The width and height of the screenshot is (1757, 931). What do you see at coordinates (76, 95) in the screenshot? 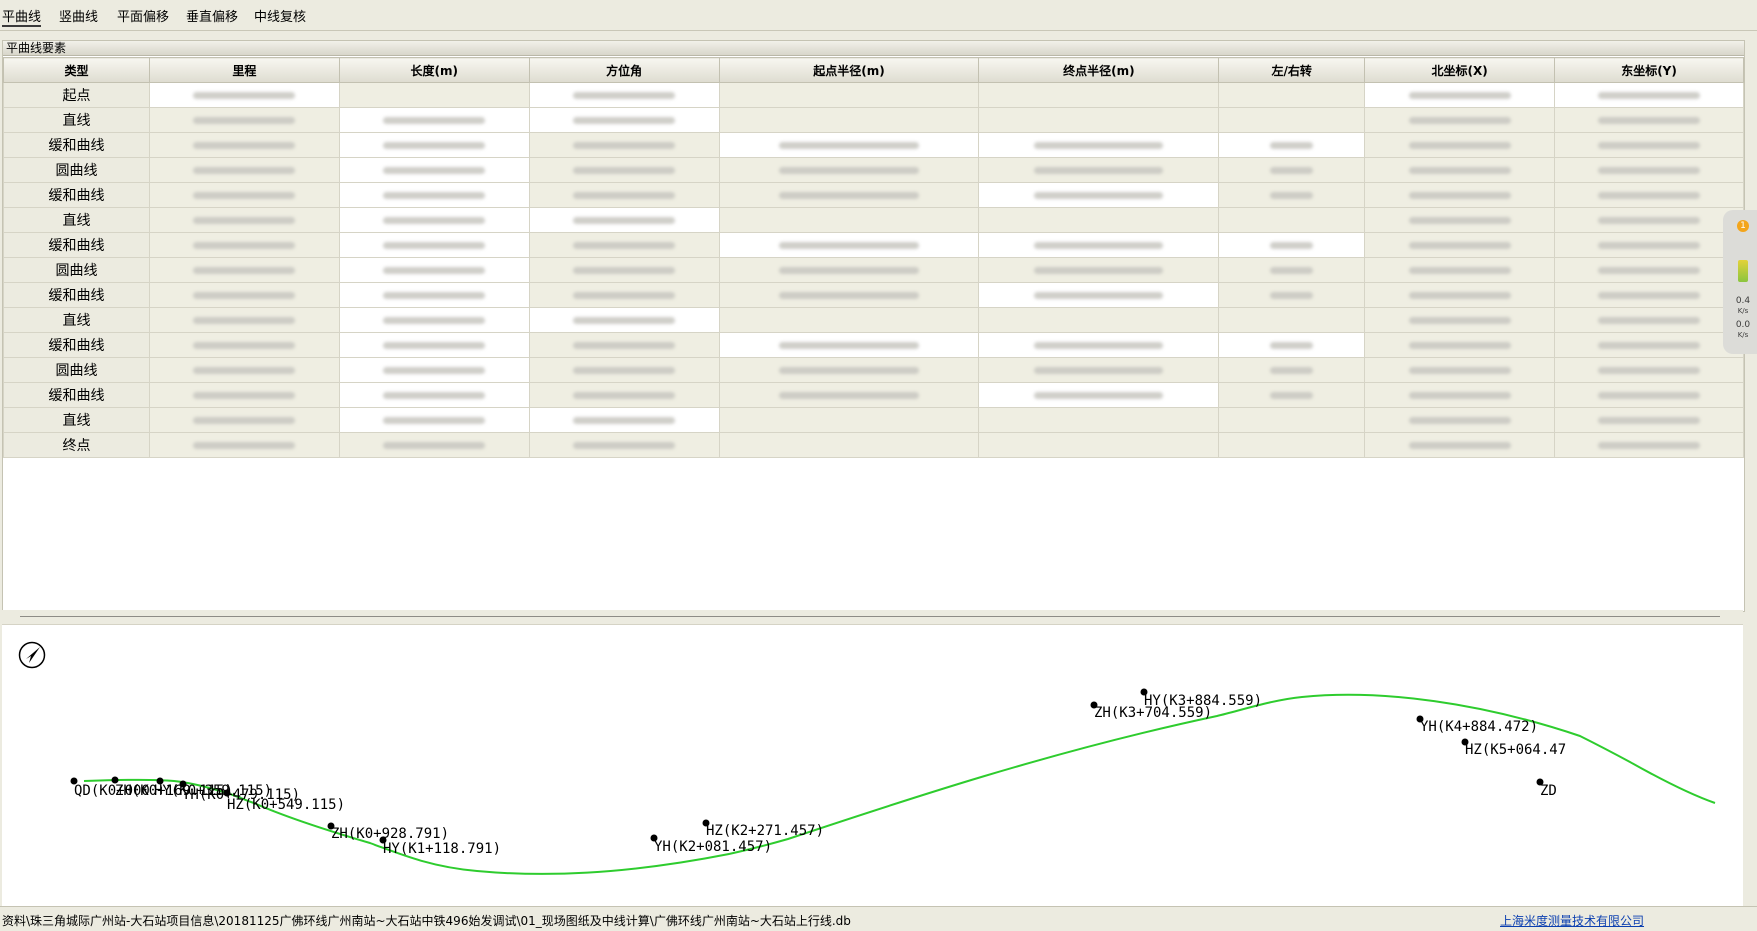
I see `row-type-cell: 起点` at bounding box center [76, 95].